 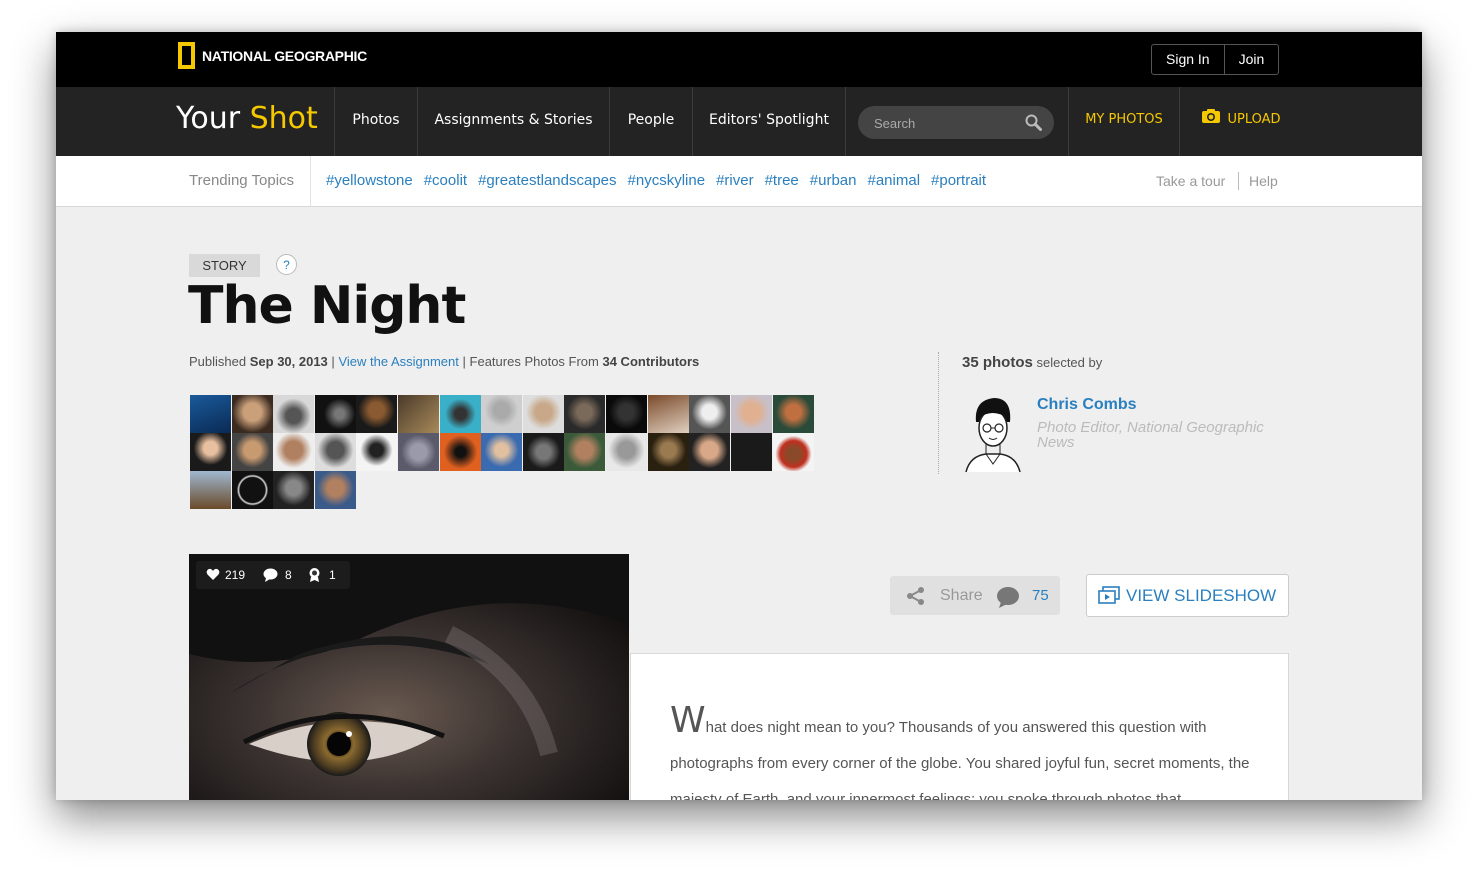 I want to click on tour-help-divider, so click(x=1238, y=181).